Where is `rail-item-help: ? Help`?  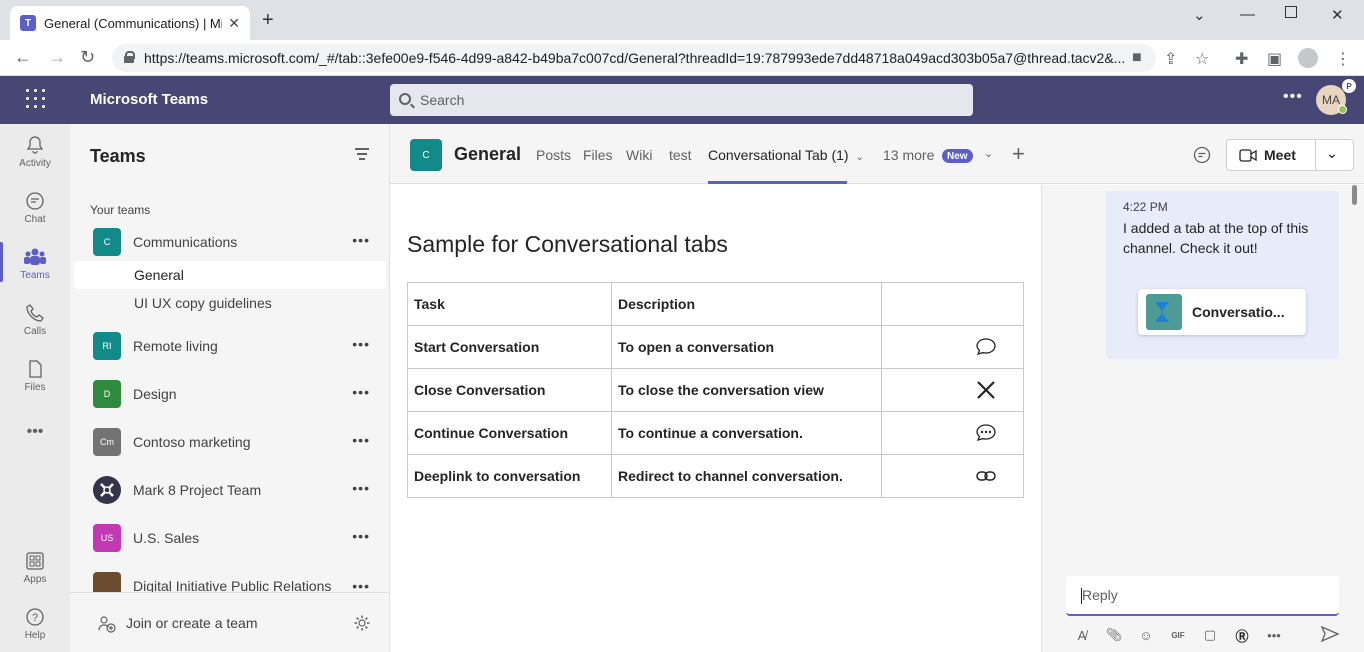 rail-item-help: ? Help is located at coordinates (35, 624).